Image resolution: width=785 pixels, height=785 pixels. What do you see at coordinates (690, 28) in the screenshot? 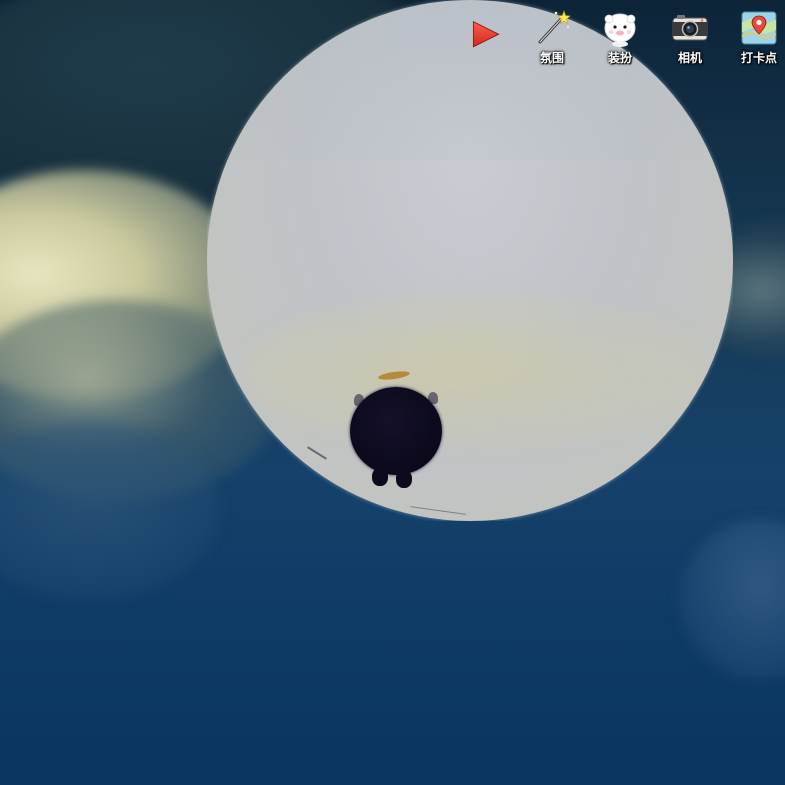
I see `camera-icon` at bounding box center [690, 28].